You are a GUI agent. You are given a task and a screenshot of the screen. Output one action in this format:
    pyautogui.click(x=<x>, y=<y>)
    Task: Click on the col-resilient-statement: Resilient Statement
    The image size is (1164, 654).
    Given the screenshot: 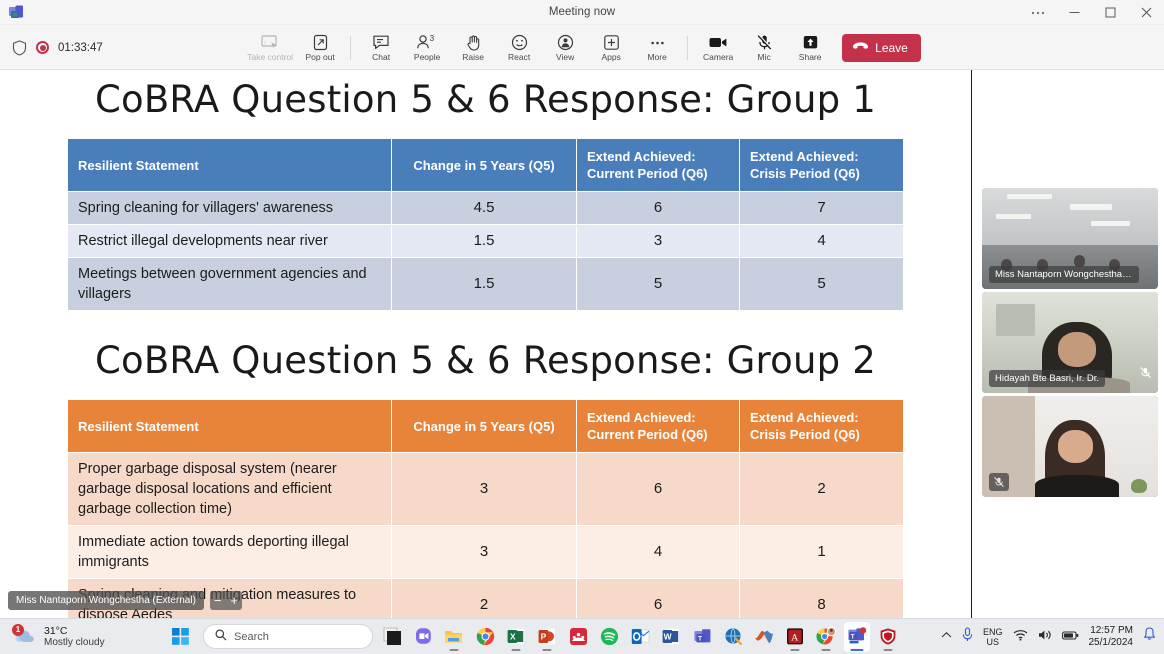 What is the action you would take?
    pyautogui.click(x=229, y=165)
    